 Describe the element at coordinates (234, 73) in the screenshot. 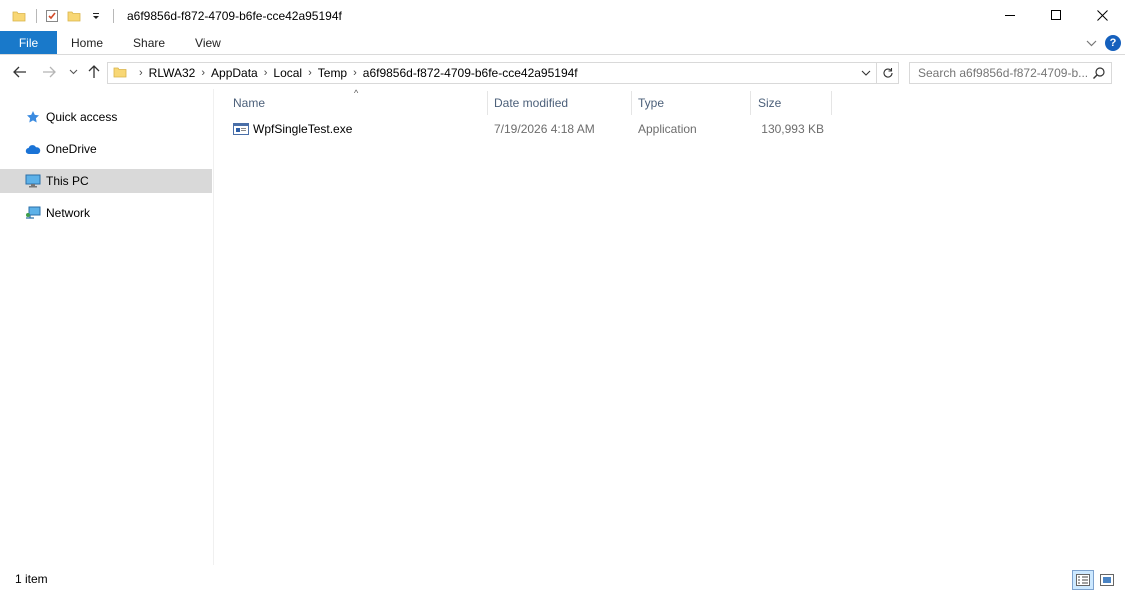

I see `breadcrumb-item: AppData` at that location.